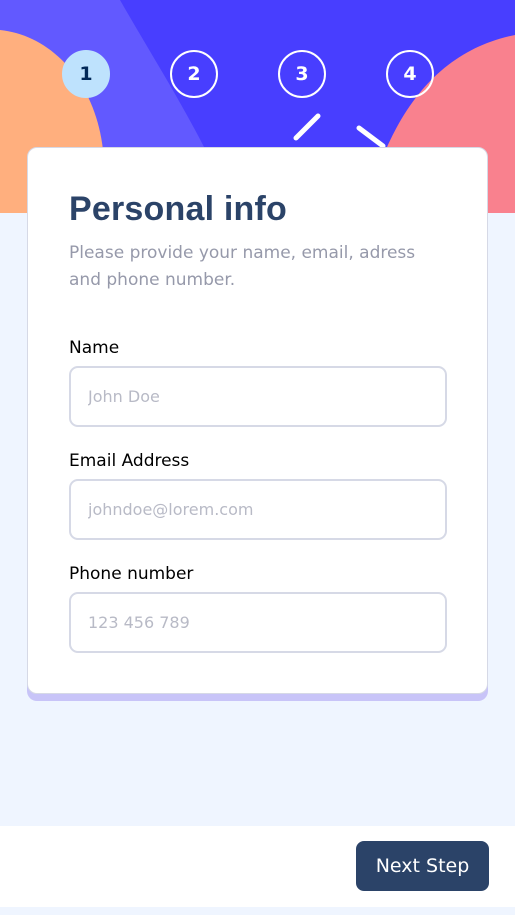  Describe the element at coordinates (131, 574) in the screenshot. I see `phone-label: Phone number` at that location.